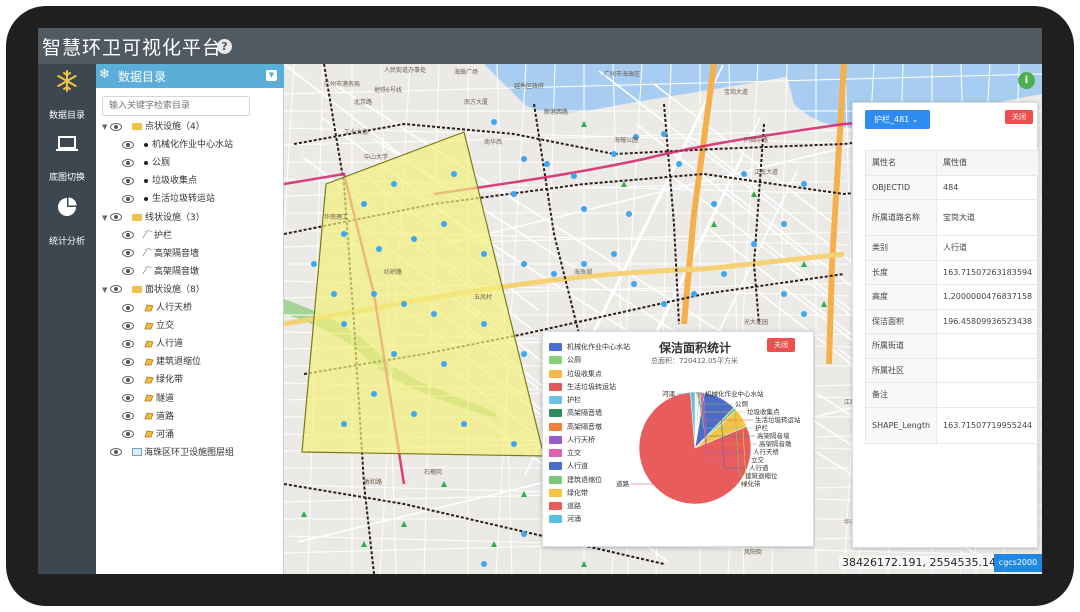 This screenshot has height=612, width=1080. What do you see at coordinates (148, 417) in the screenshot?
I see `tree-item: 道路` at bounding box center [148, 417].